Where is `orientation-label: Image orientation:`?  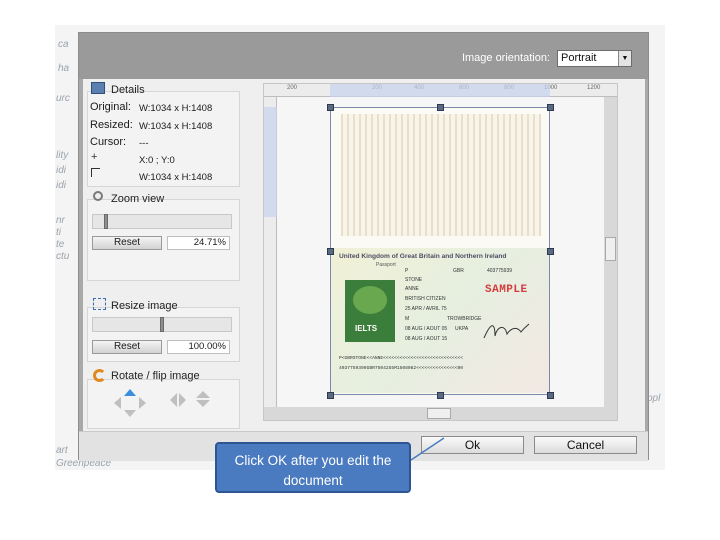
orientation-label: Image orientation: is located at coordinates (505, 58).